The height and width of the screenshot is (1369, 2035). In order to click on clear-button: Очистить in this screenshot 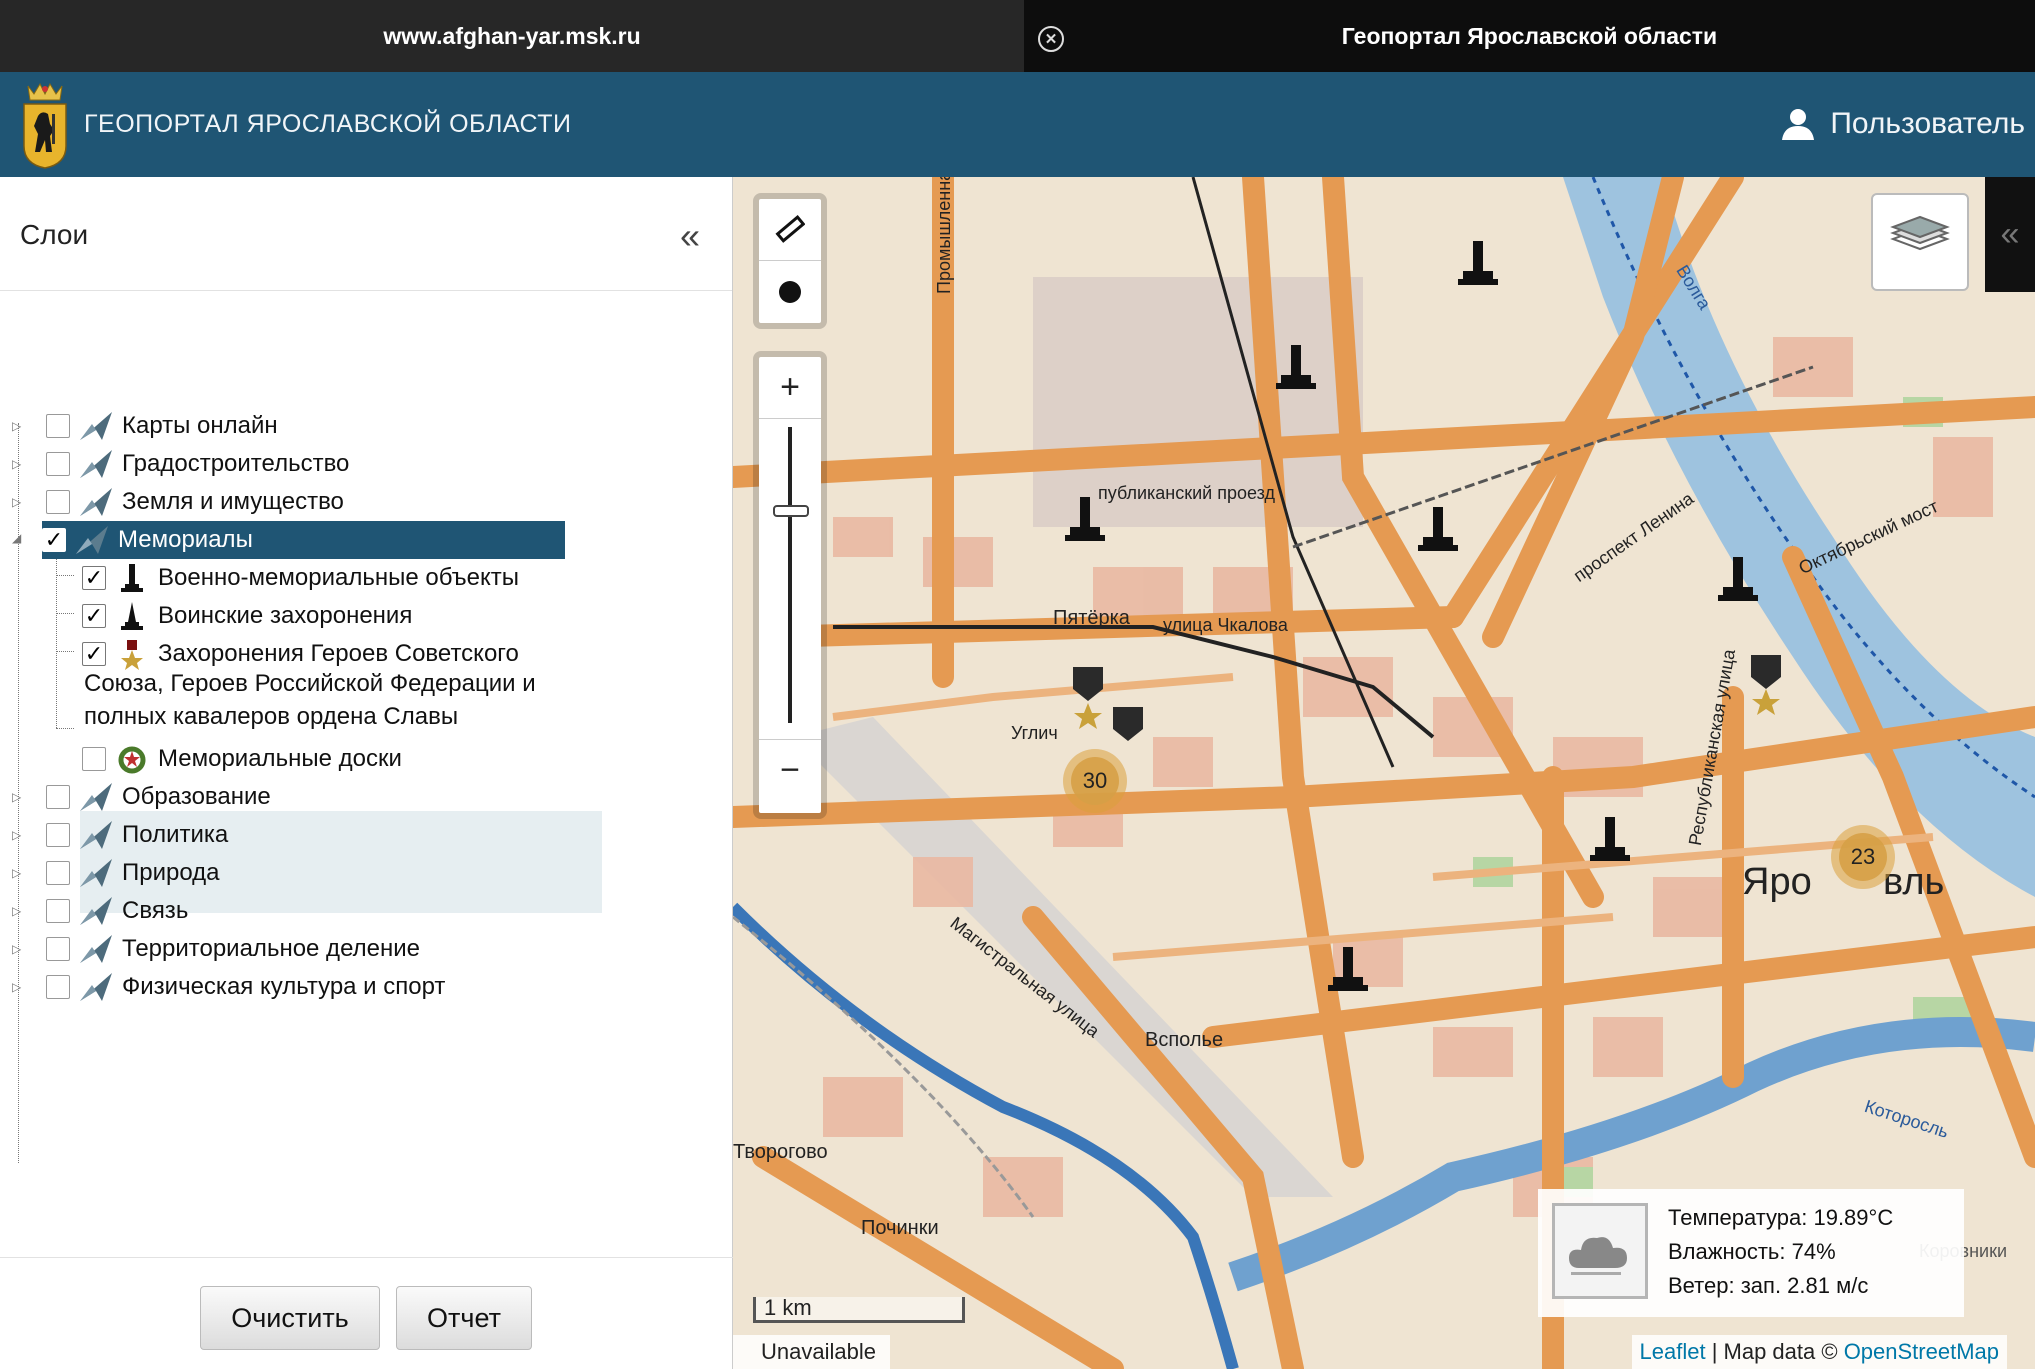, I will do `click(290, 1318)`.